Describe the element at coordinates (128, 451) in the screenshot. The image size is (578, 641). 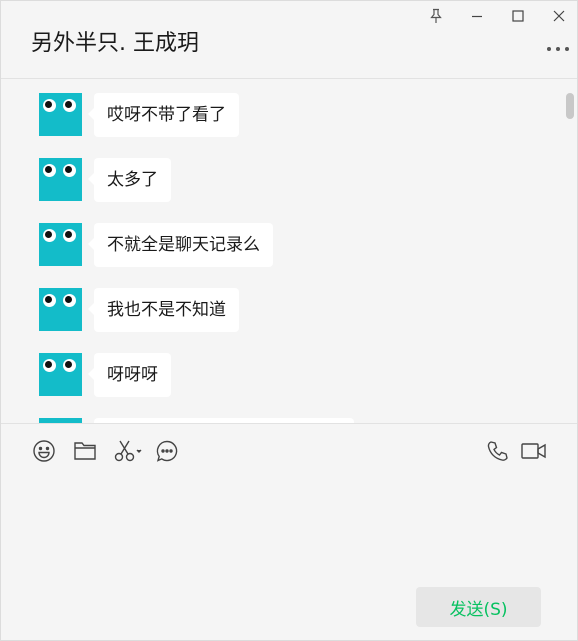
I see `scissors-icon` at that location.